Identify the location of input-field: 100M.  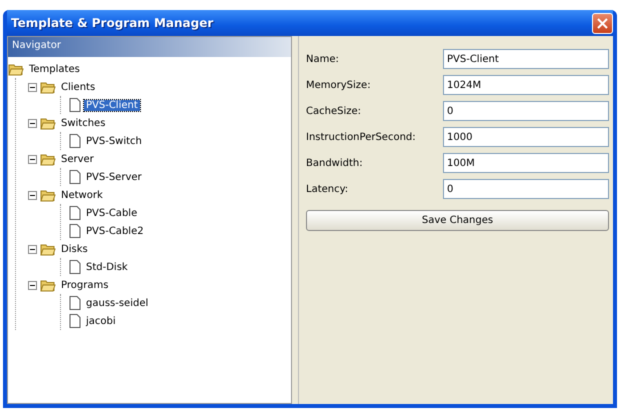
(526, 163).